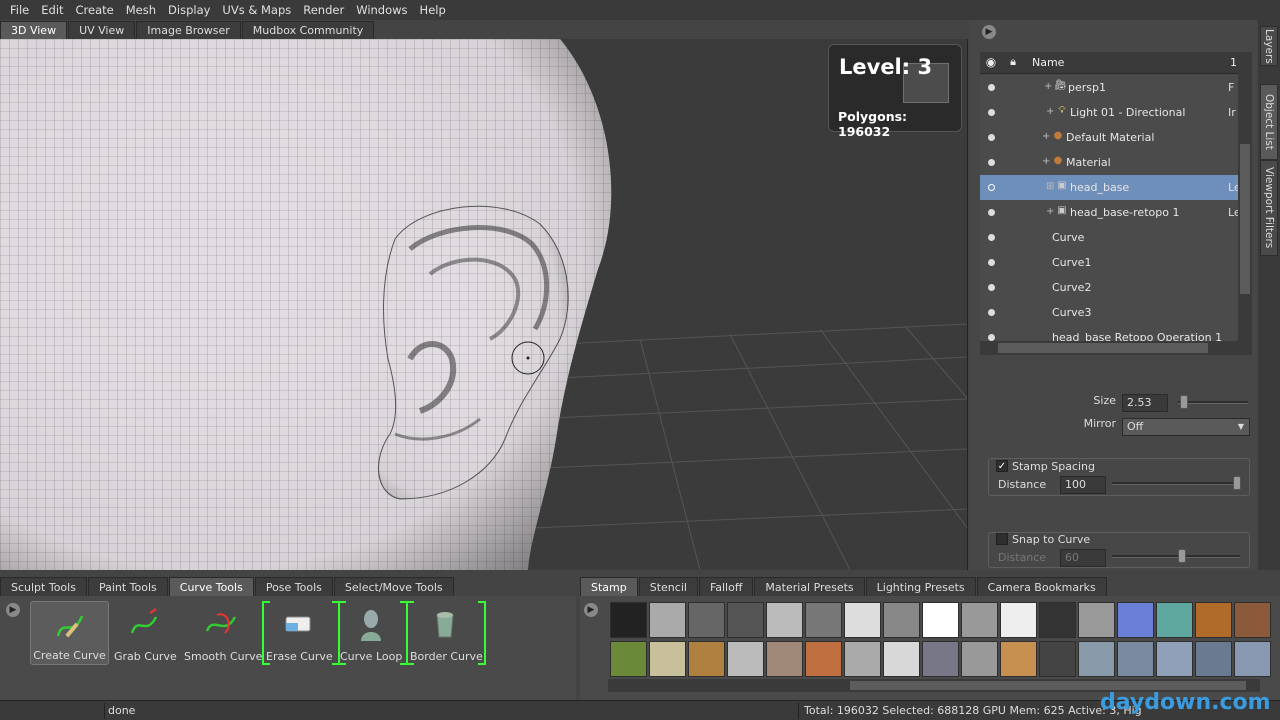 The image size is (1280, 720). What do you see at coordinates (1048, 62) in the screenshot?
I see `name-column-header: Name` at bounding box center [1048, 62].